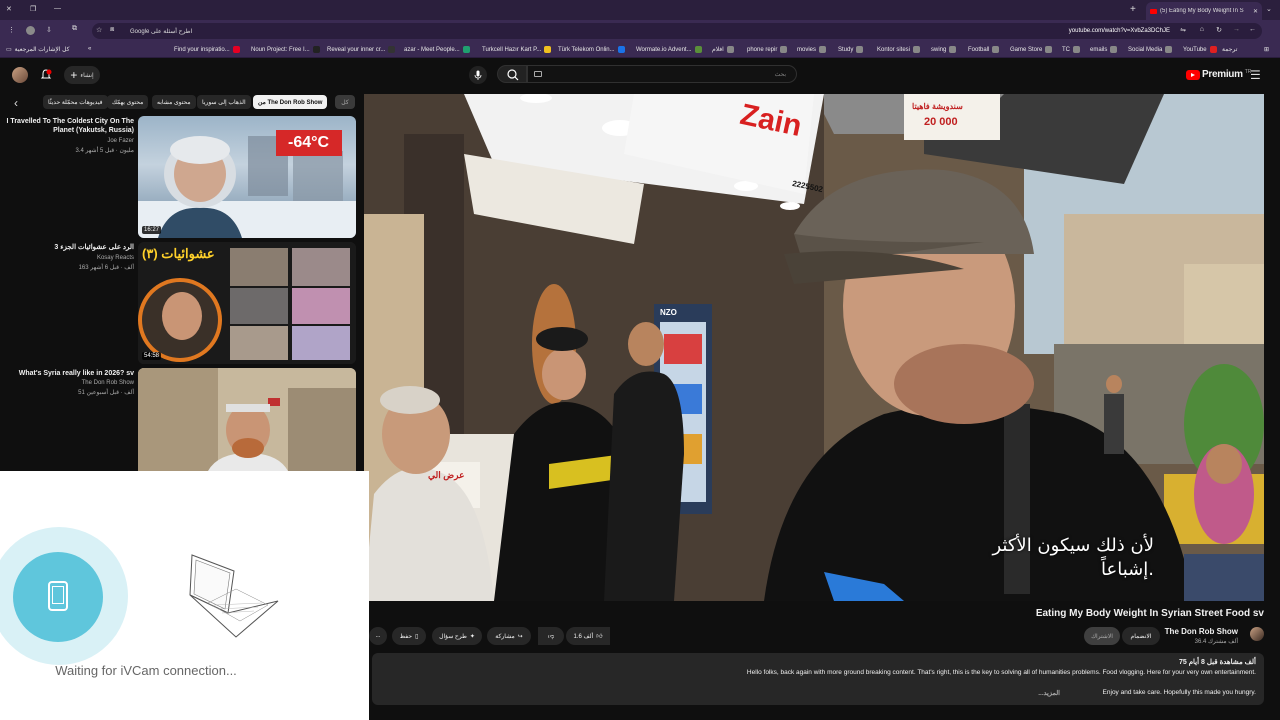 This screenshot has height=720, width=1280. What do you see at coordinates (1255, 75) in the screenshot?
I see `hamburger-menu-icon: ☰` at bounding box center [1255, 75].